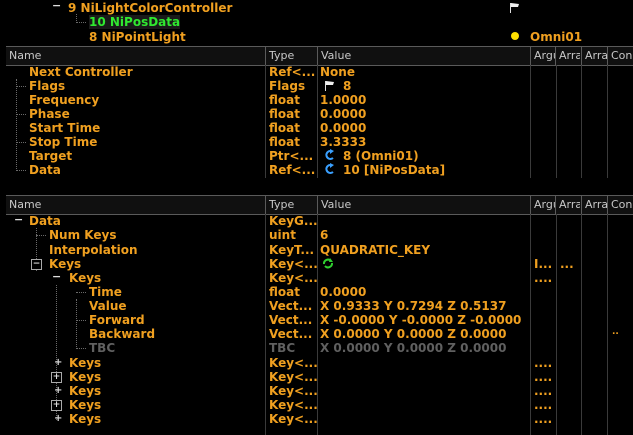 This screenshot has height=435, width=633. What do you see at coordinates (316, 100) in the screenshot?
I see `table-row: Frequency float 1.0000` at bounding box center [316, 100].